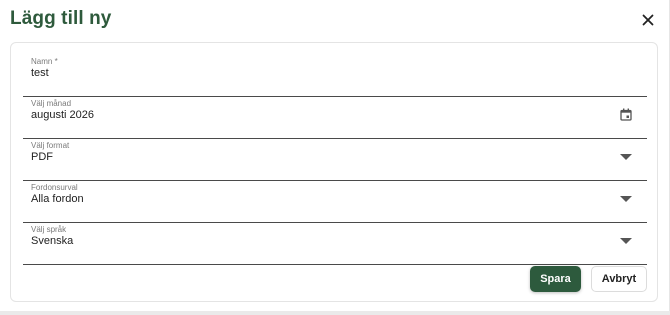 This screenshot has height=315, width=670. What do you see at coordinates (51, 103) in the screenshot?
I see `month-label: Välj månad` at bounding box center [51, 103].